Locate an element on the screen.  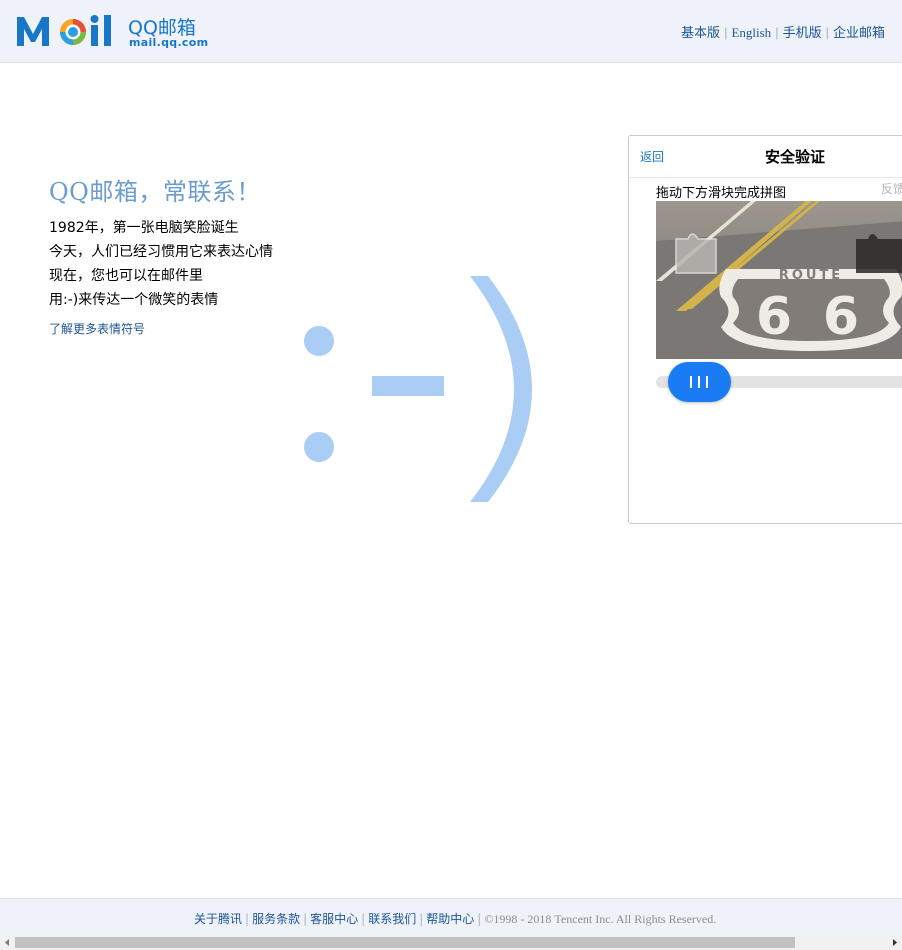
qq-mail-logo: QQ邮箱 mail.qq.com is located at coordinates (112, 31).